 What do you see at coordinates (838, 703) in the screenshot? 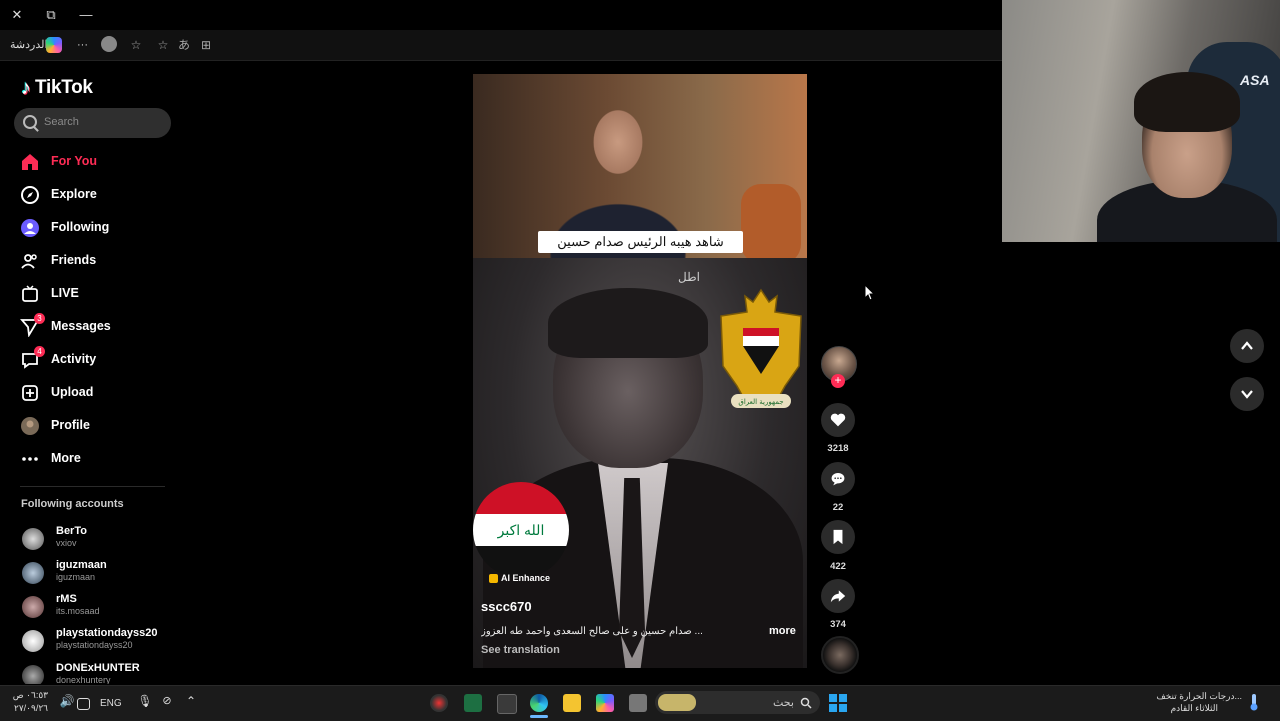
I see `start-button` at bounding box center [838, 703].